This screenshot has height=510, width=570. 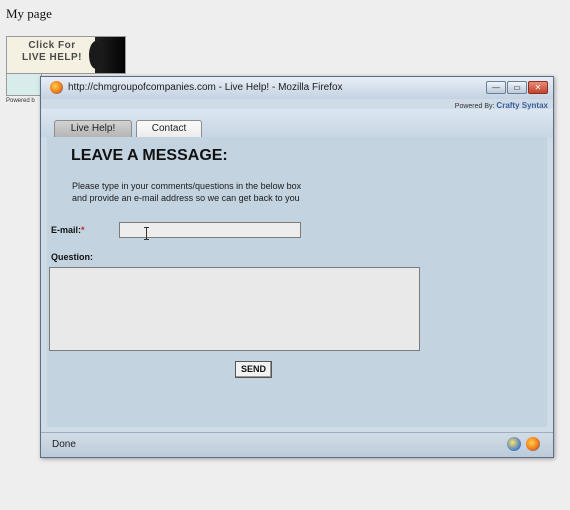 What do you see at coordinates (107, 55) in the screenshot?
I see `banner-photo` at bounding box center [107, 55].